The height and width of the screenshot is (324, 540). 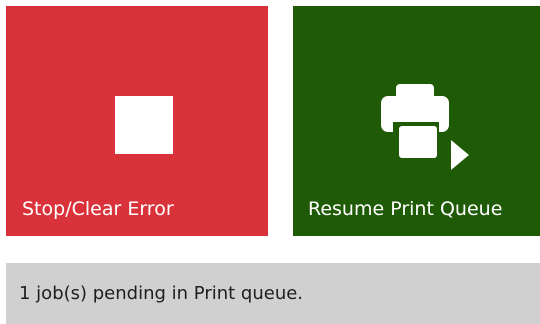 What do you see at coordinates (144, 125) in the screenshot?
I see `stop-square-icon` at bounding box center [144, 125].